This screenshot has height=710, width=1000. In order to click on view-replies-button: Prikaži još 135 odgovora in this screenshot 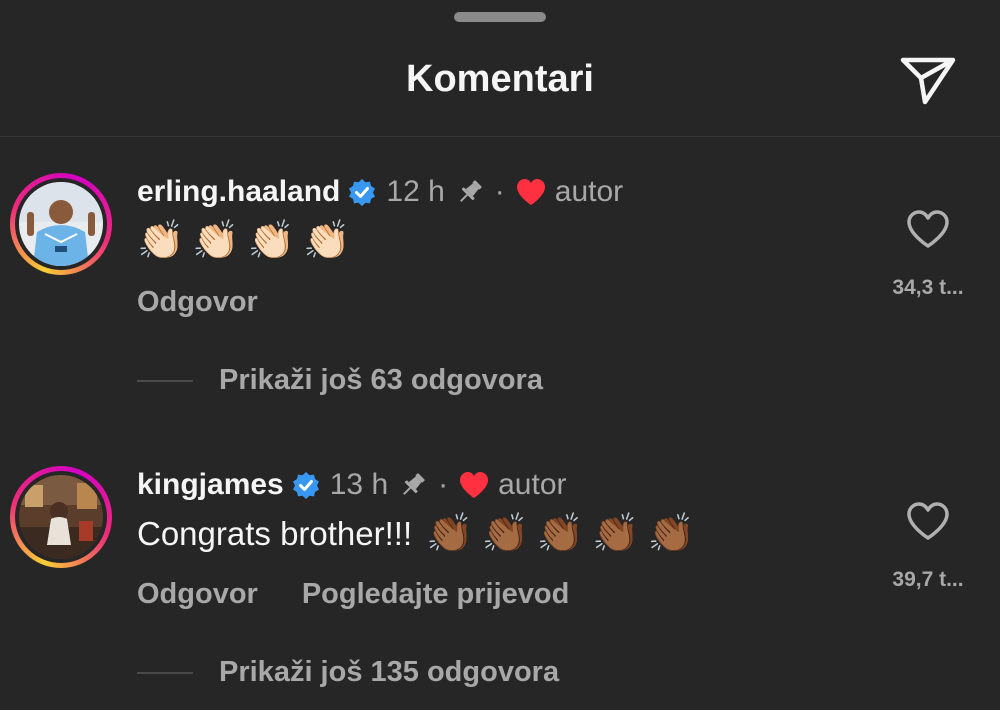, I will do `click(348, 672)`.